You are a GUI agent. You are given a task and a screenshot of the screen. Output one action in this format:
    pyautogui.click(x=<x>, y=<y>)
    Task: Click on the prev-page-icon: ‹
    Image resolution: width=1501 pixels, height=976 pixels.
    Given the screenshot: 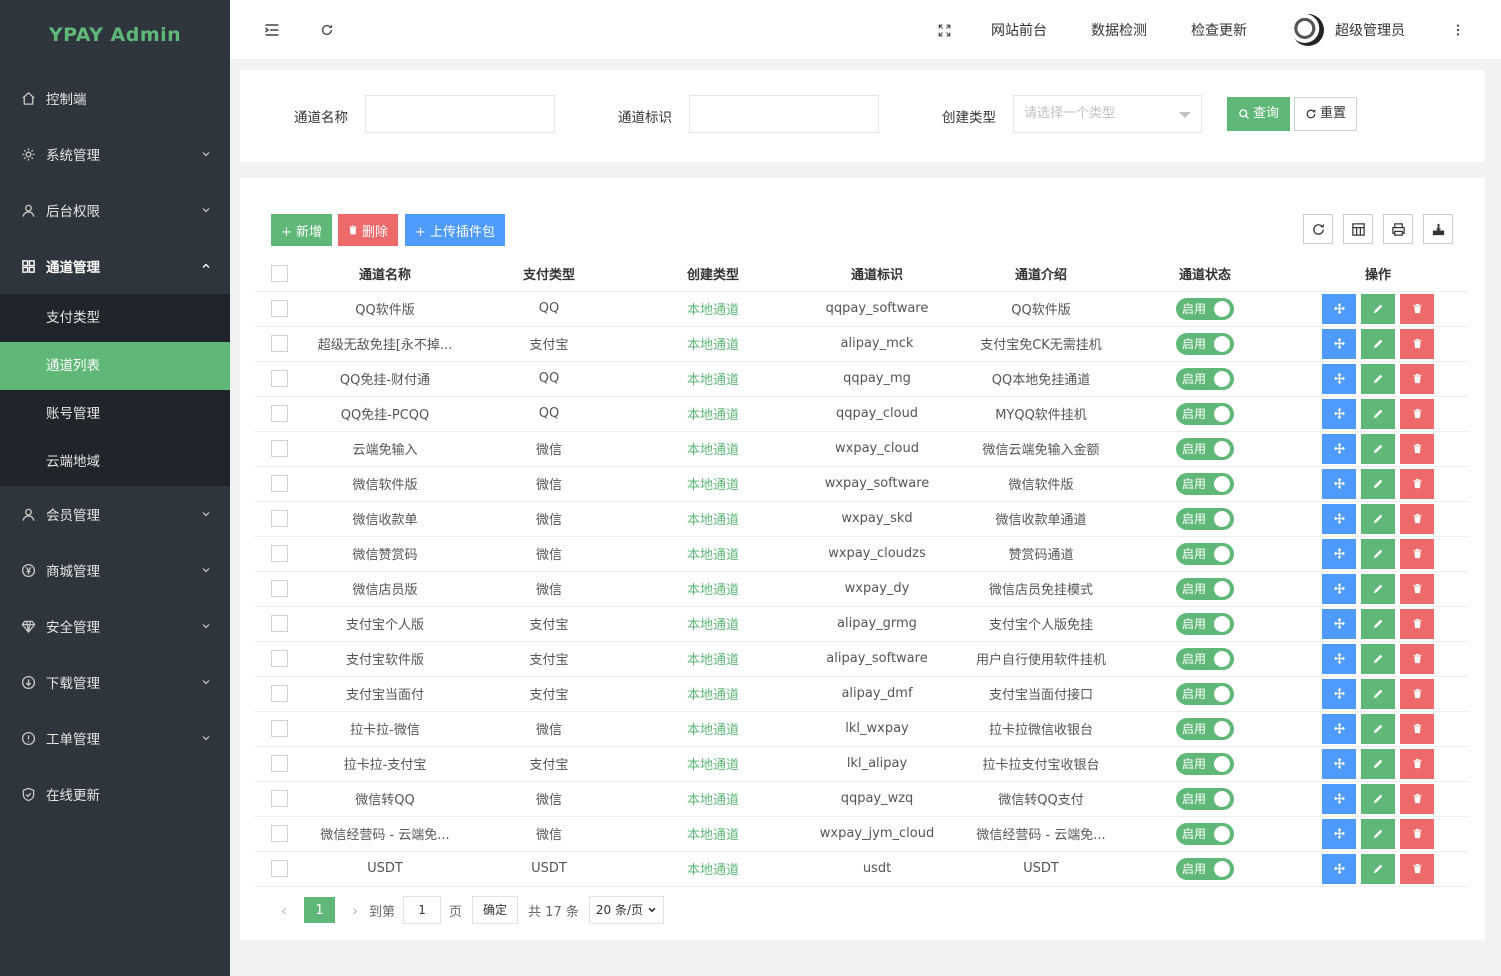 What is the action you would take?
    pyautogui.click(x=284, y=910)
    